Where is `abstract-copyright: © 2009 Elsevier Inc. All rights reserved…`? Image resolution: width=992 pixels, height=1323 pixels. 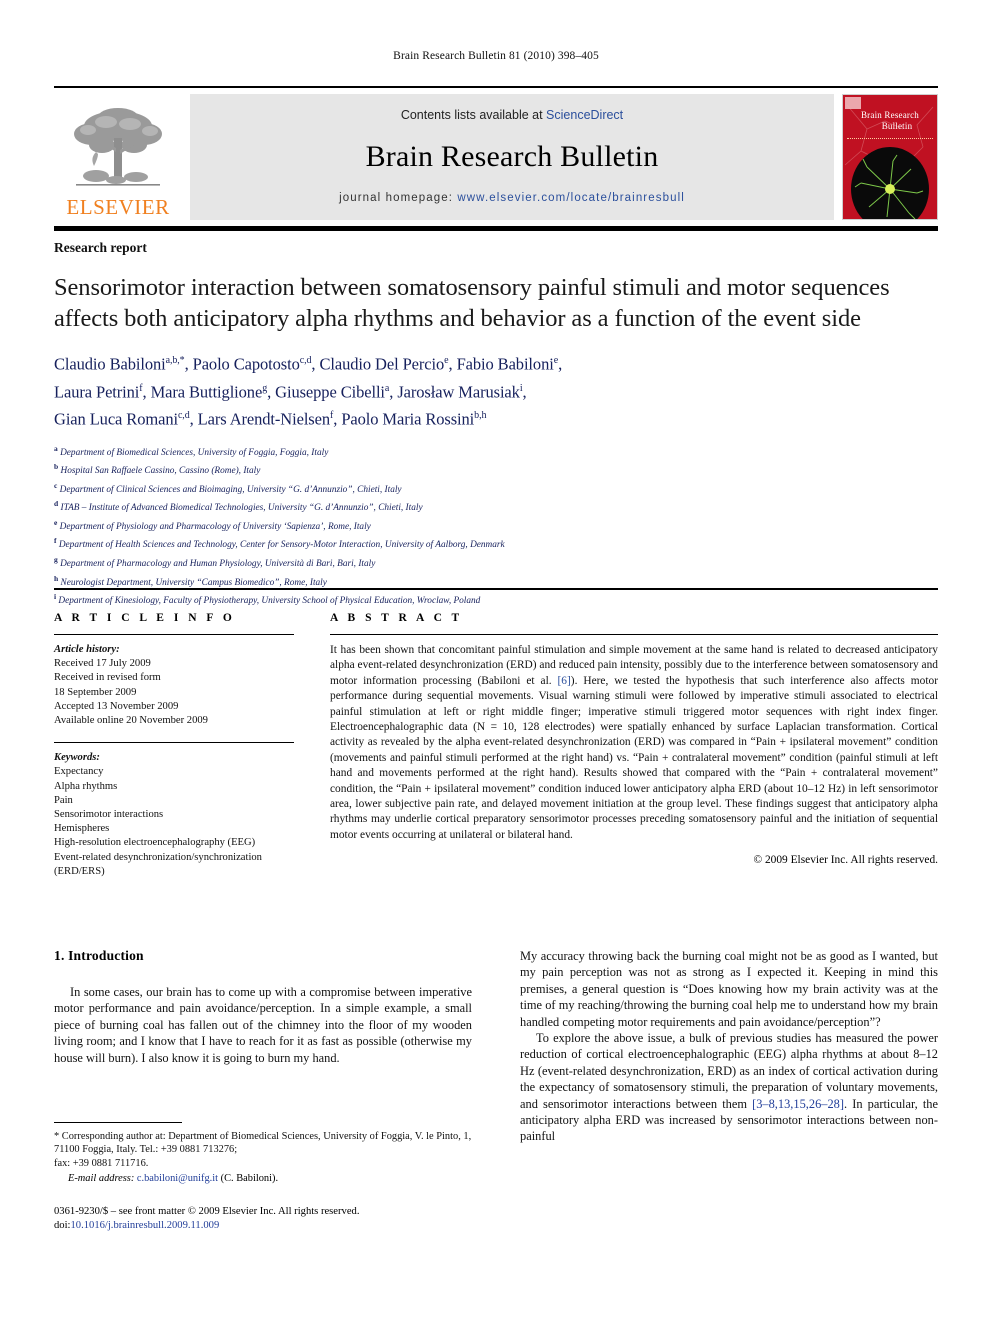 abstract-copyright: © 2009 Elsevier Inc. All rights reserved… is located at coordinates (845, 860).